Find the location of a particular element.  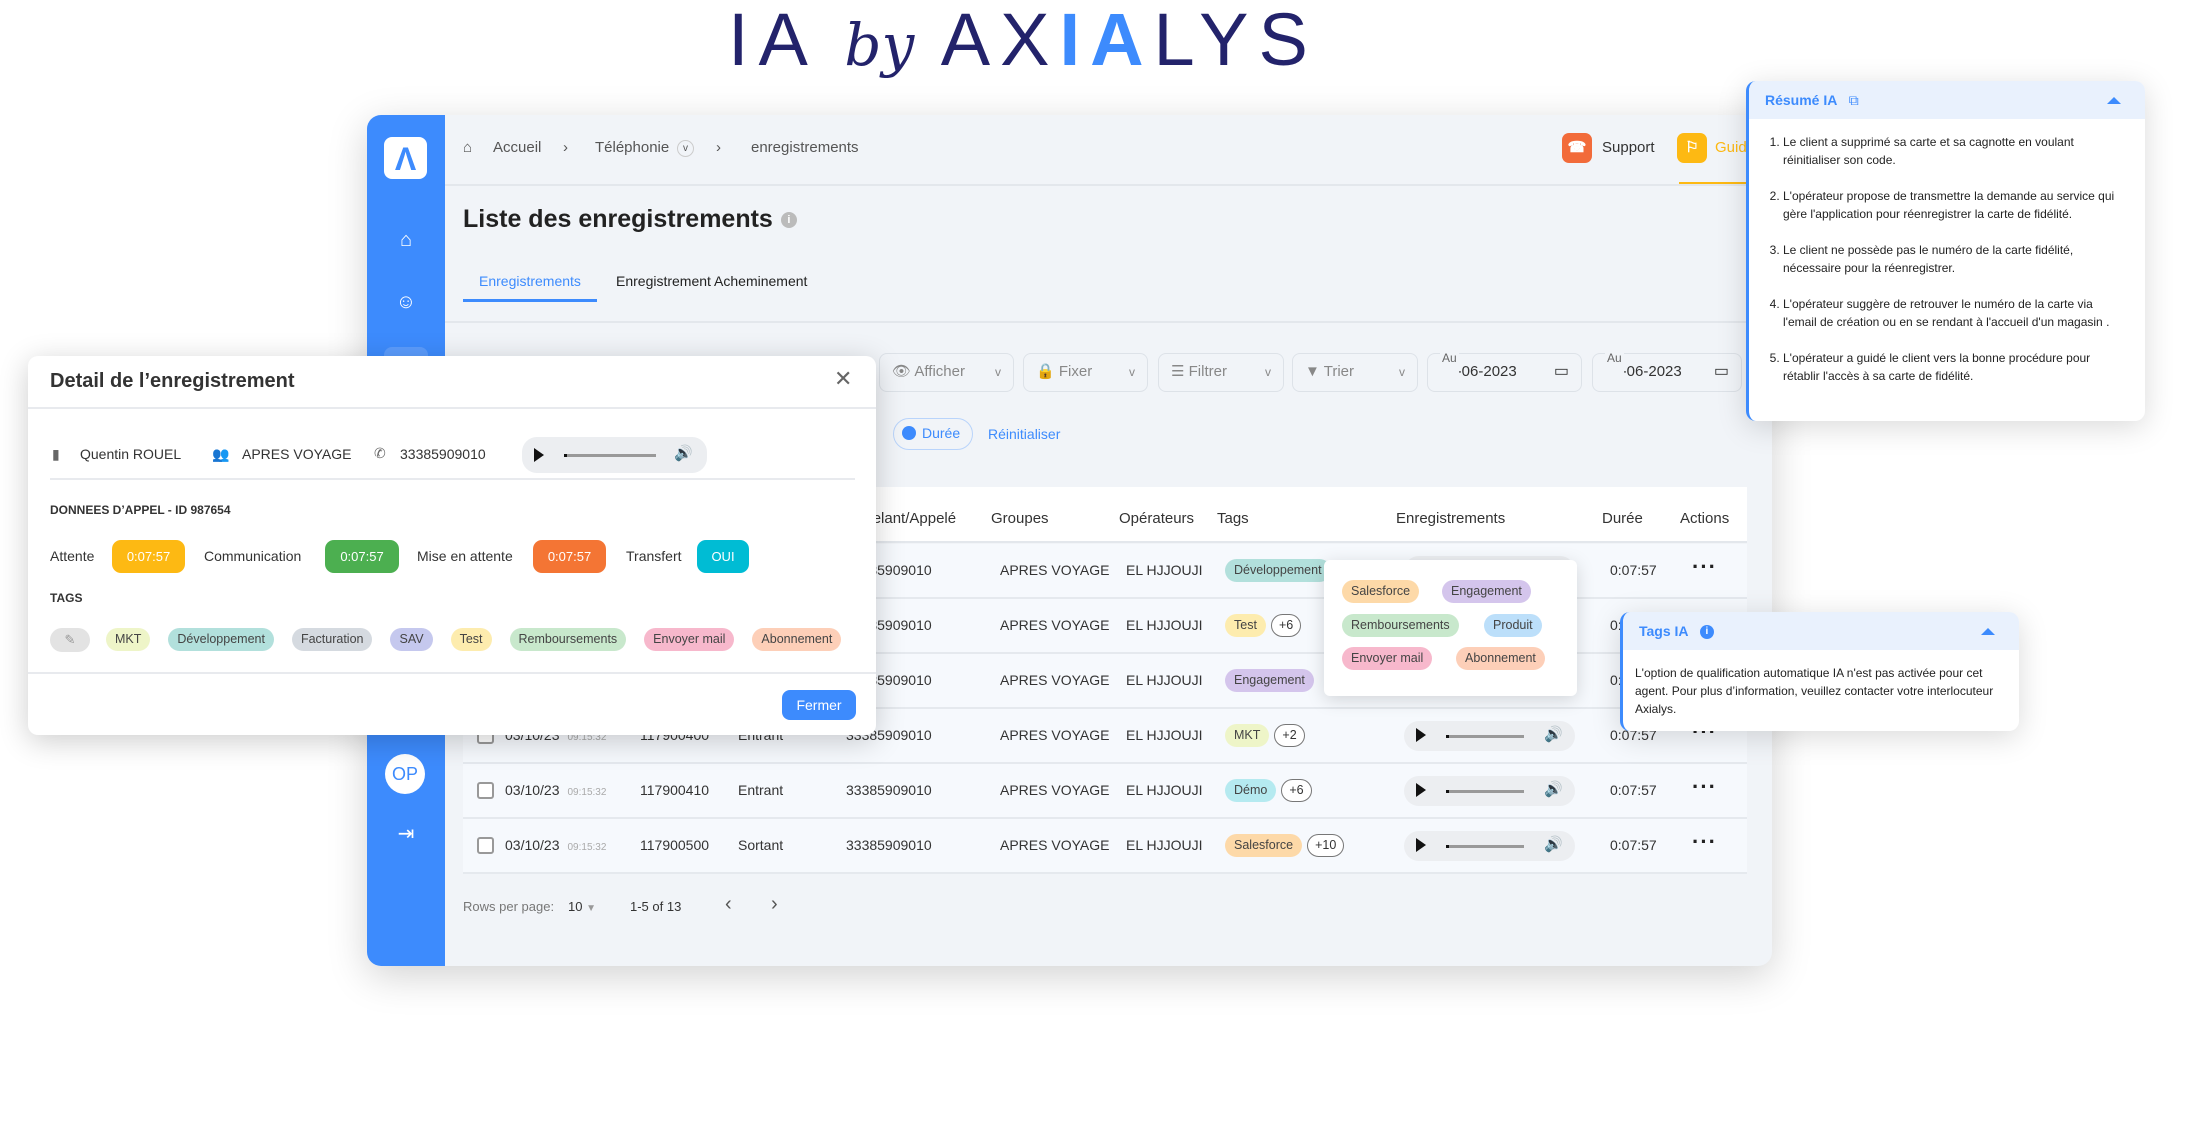

tag-chip: Facturation is located at coordinates (332, 639).